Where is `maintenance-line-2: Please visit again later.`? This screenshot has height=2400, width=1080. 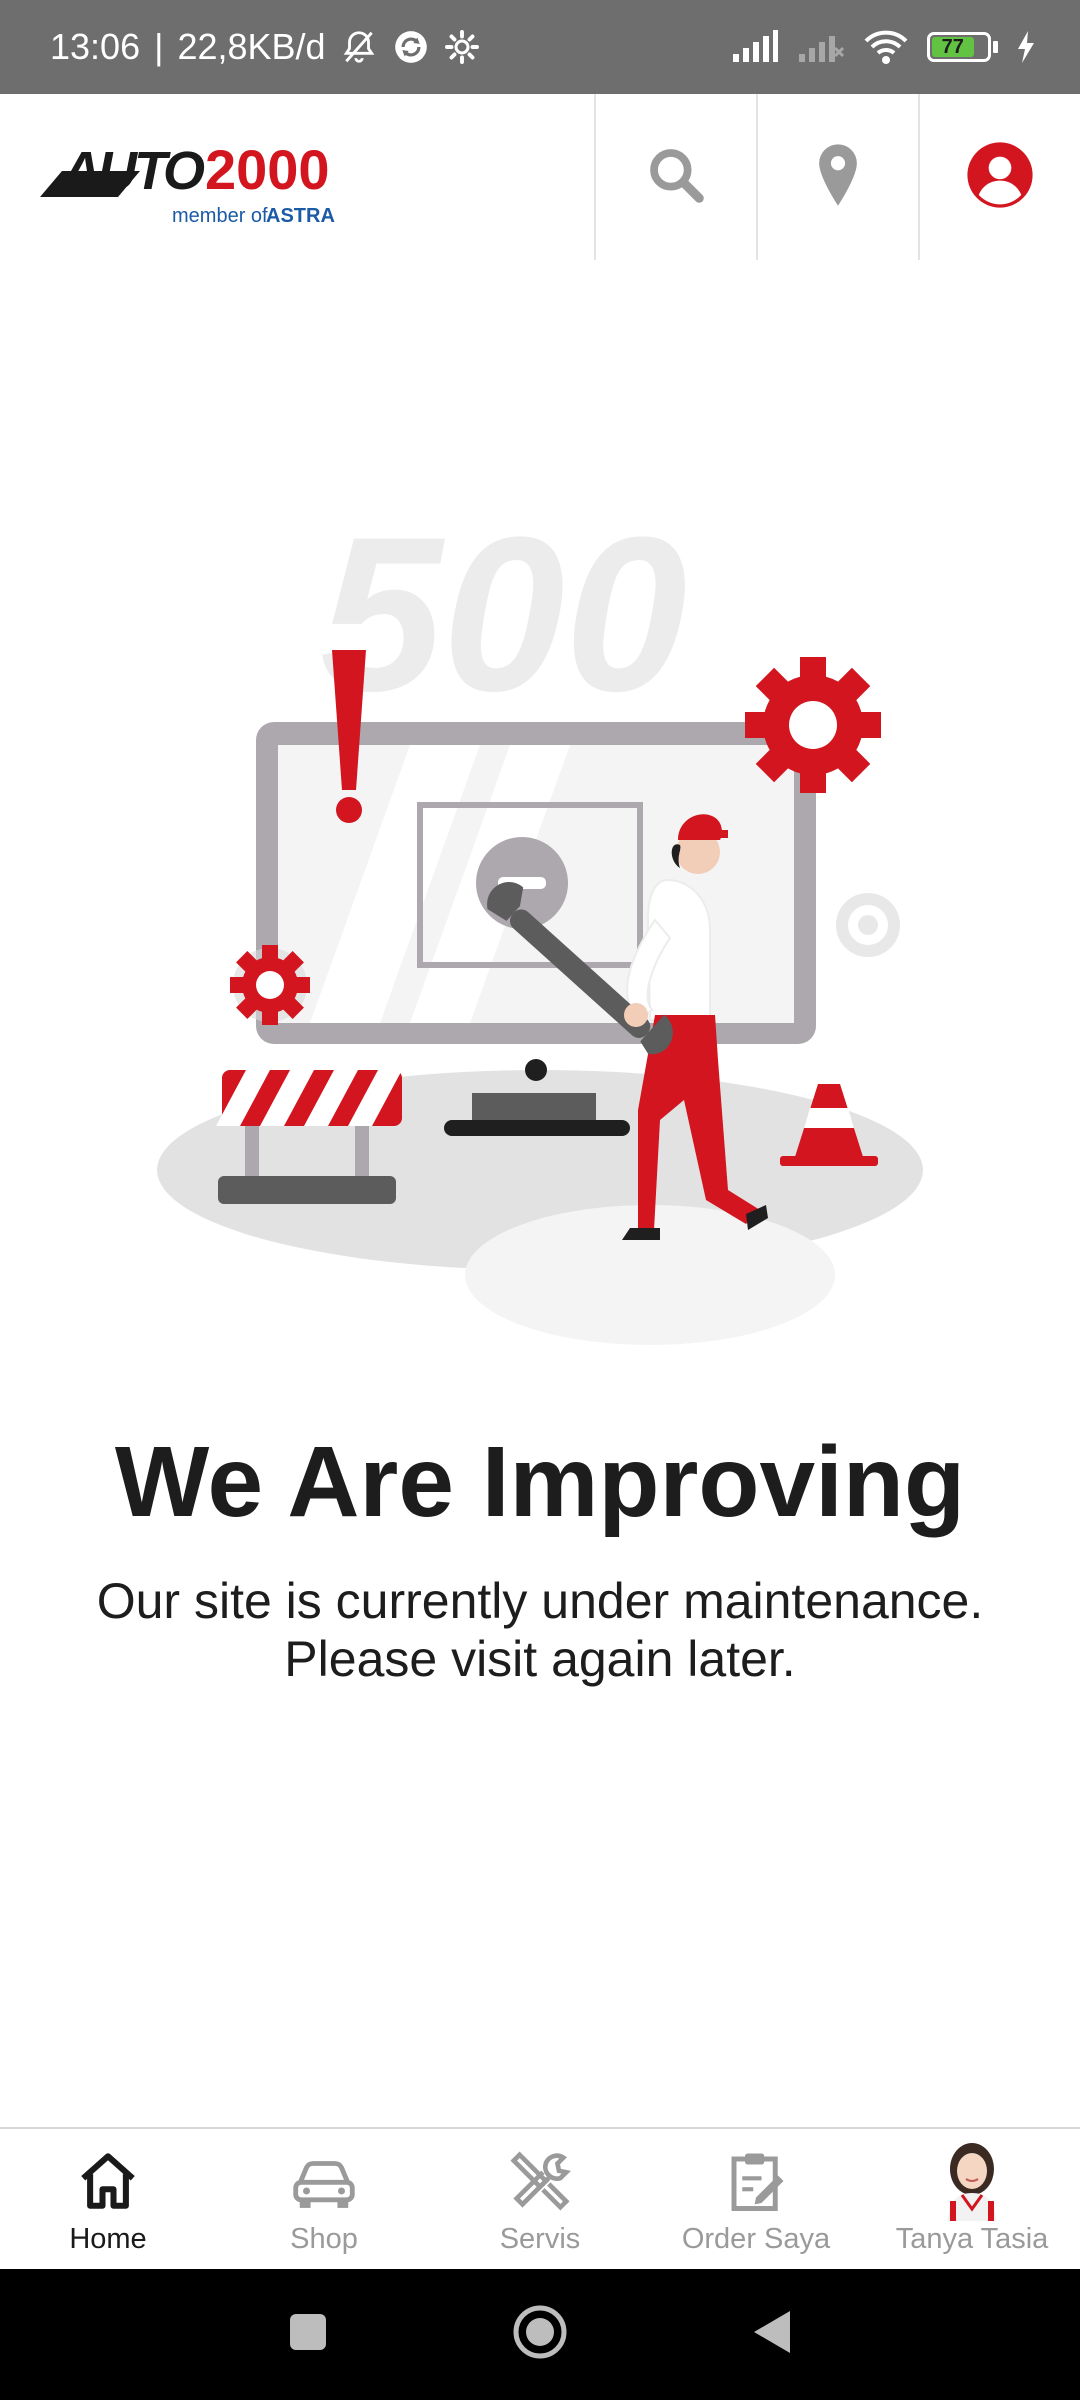
maintenance-line-2: Please visit again later. is located at coordinates (540, 1659).